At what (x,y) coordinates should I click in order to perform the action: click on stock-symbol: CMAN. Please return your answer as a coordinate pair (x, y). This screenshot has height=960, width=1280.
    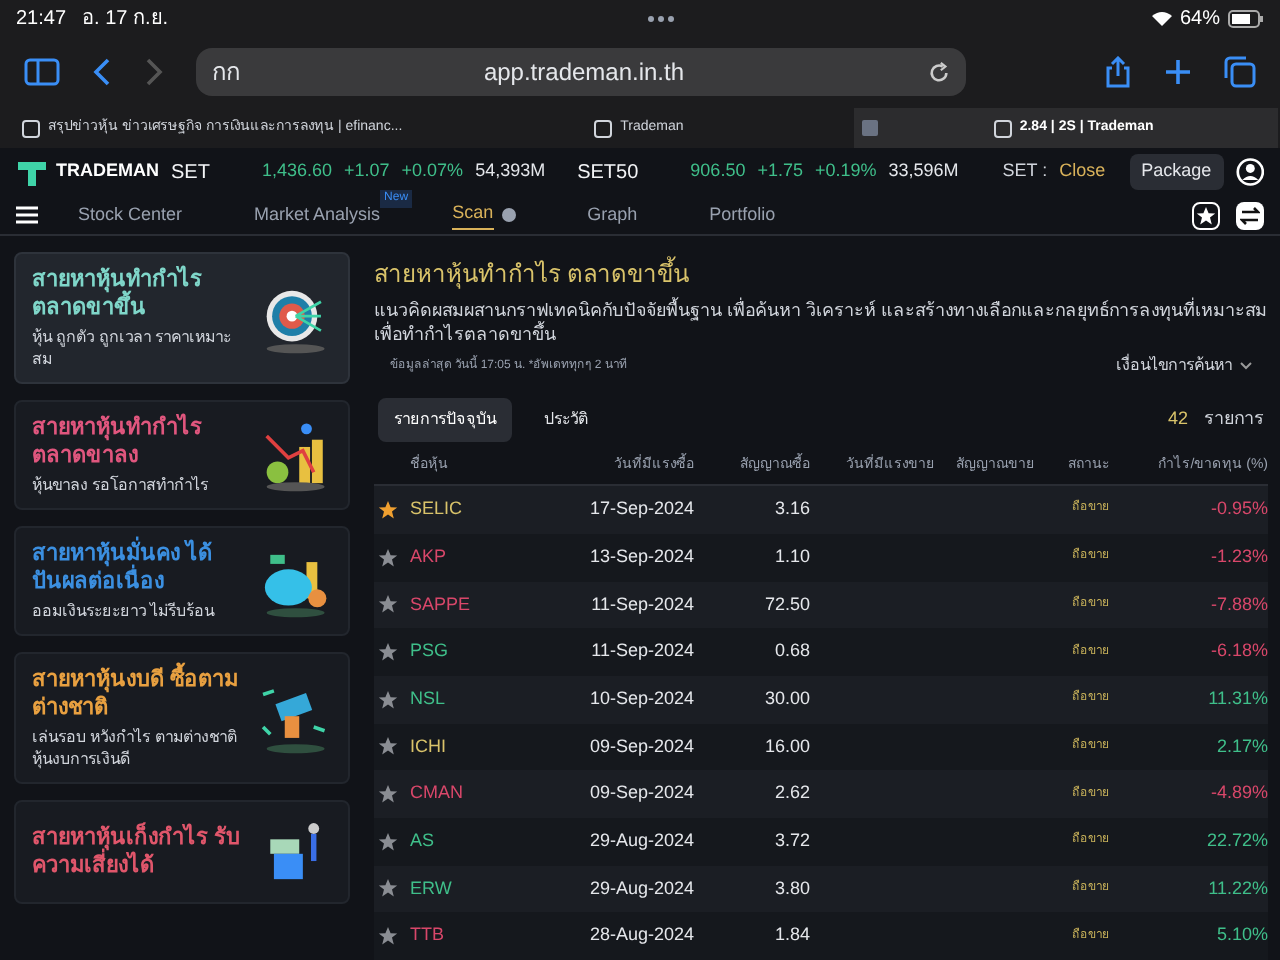
    Looking at the image, I should click on (436, 794).